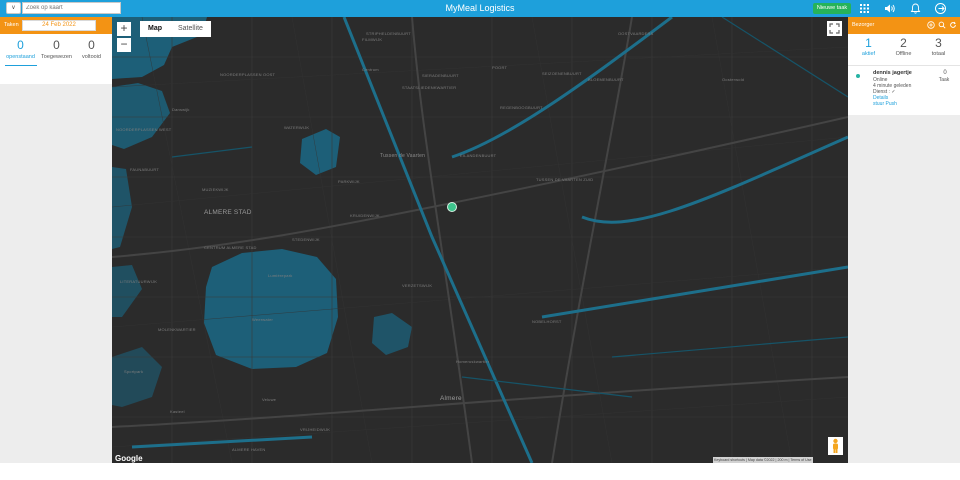 Image resolution: width=960 pixels, height=480 pixels. I want to click on map-label: WATERWIJK, so click(297, 127).